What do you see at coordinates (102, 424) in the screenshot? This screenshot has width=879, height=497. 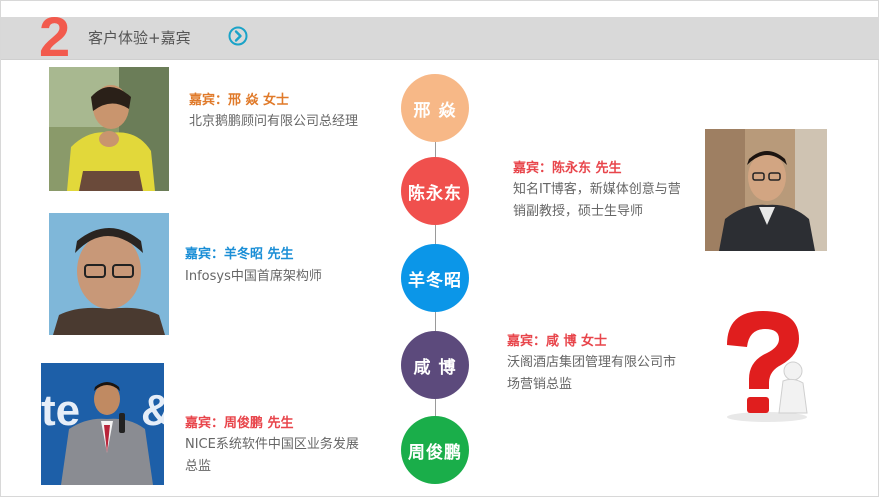 I see `guest-photo-5: te &` at bounding box center [102, 424].